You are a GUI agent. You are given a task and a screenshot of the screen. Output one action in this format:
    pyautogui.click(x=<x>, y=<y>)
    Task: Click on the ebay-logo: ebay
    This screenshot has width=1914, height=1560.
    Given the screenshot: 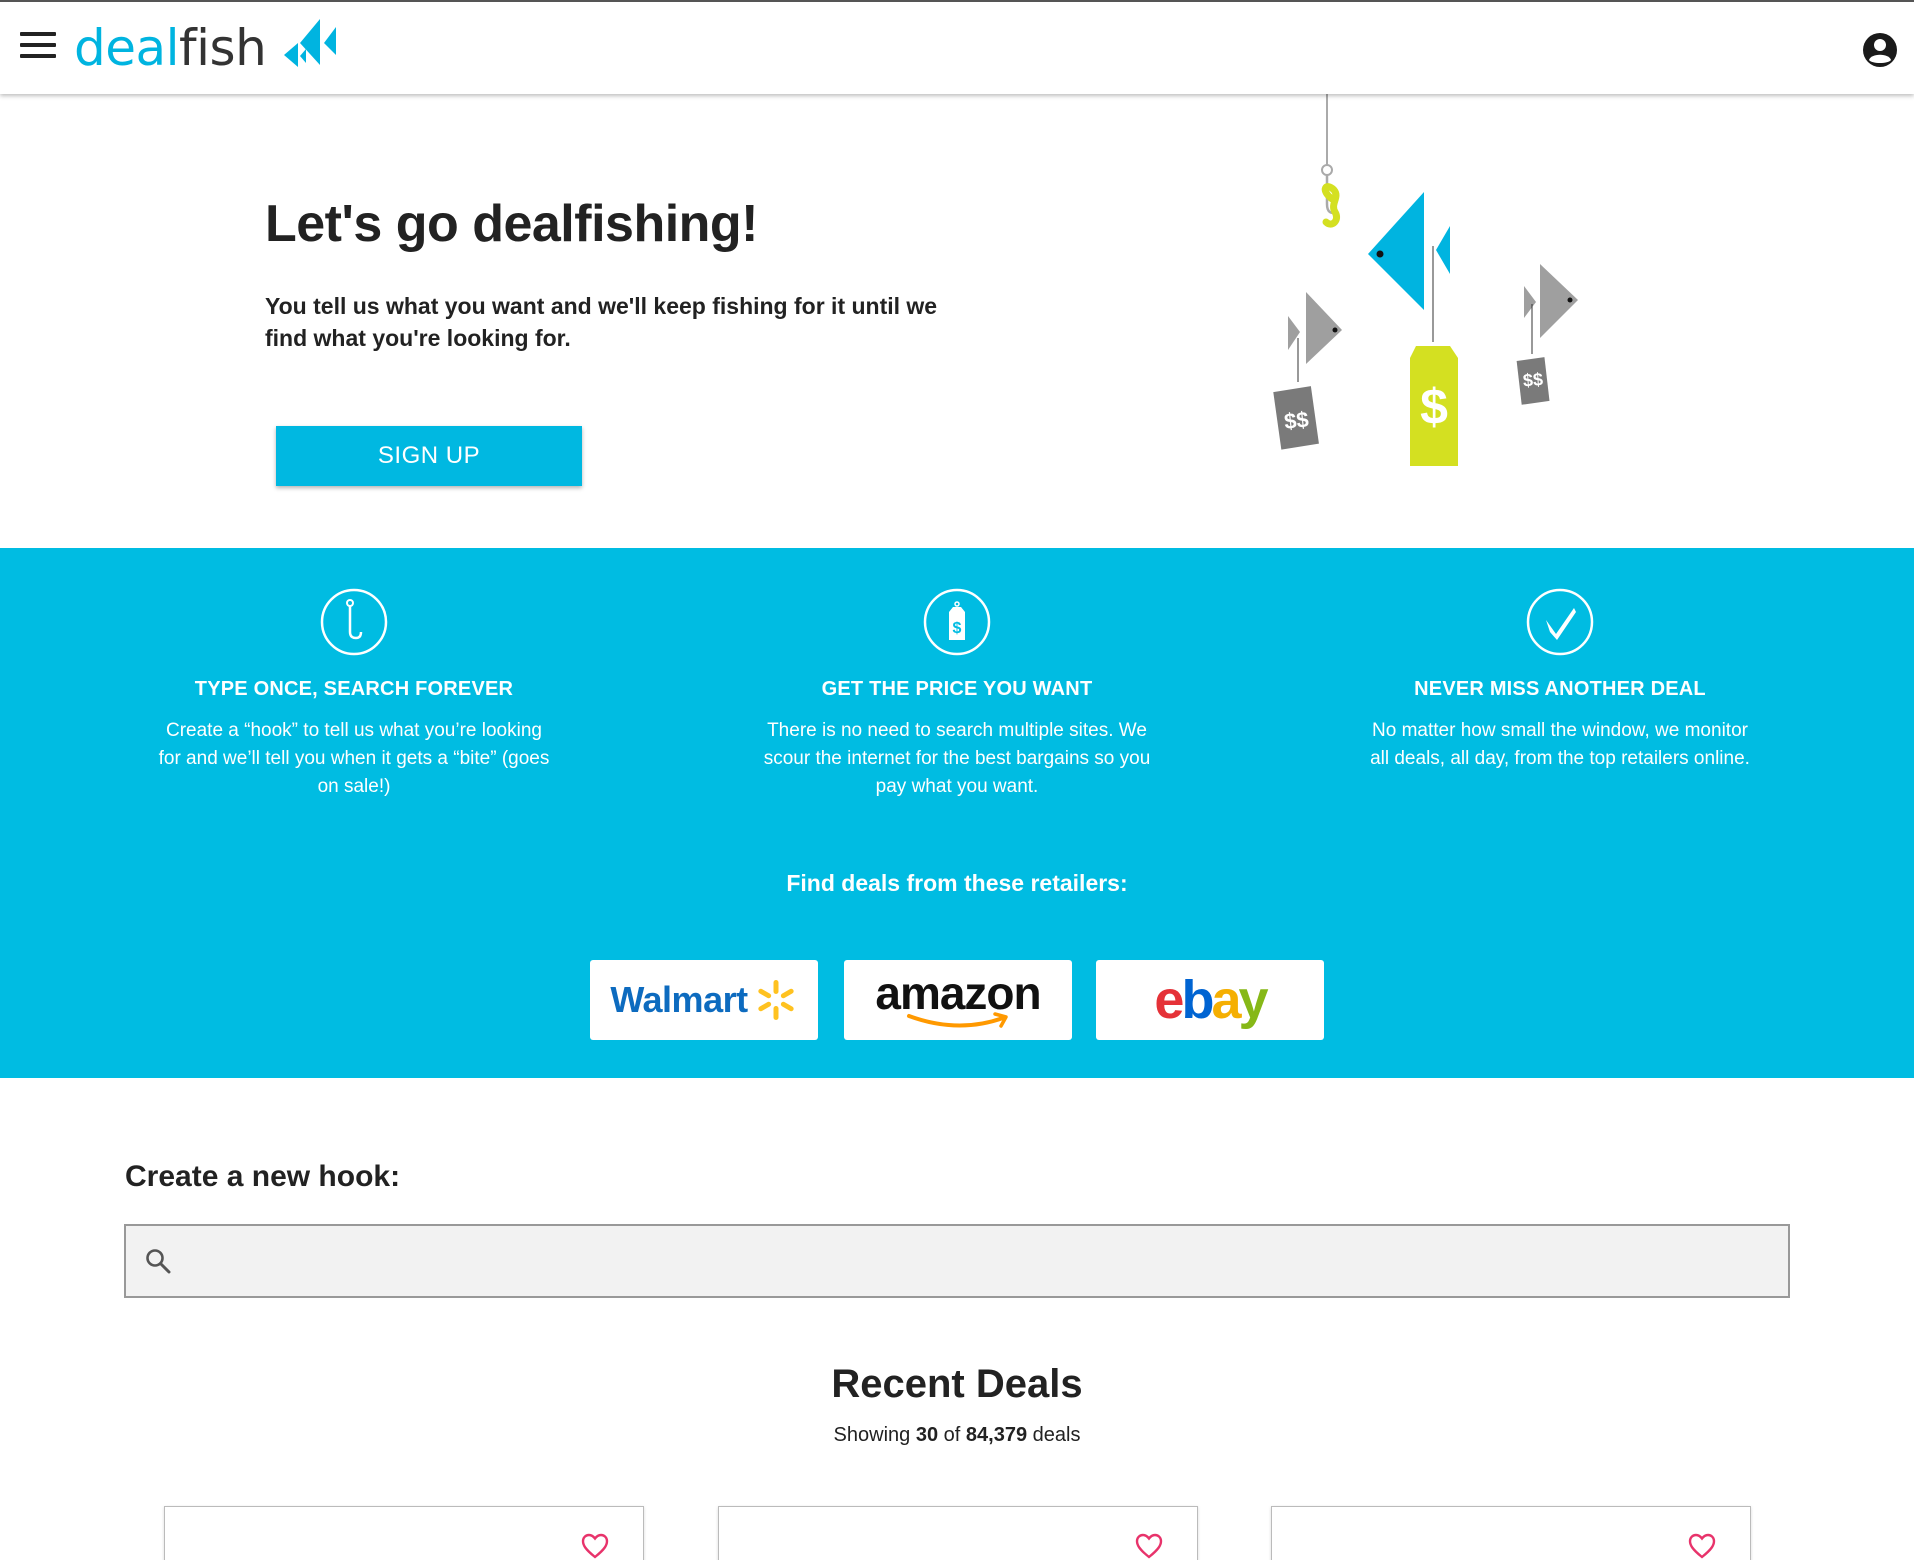 What is the action you would take?
    pyautogui.click(x=1210, y=1000)
    